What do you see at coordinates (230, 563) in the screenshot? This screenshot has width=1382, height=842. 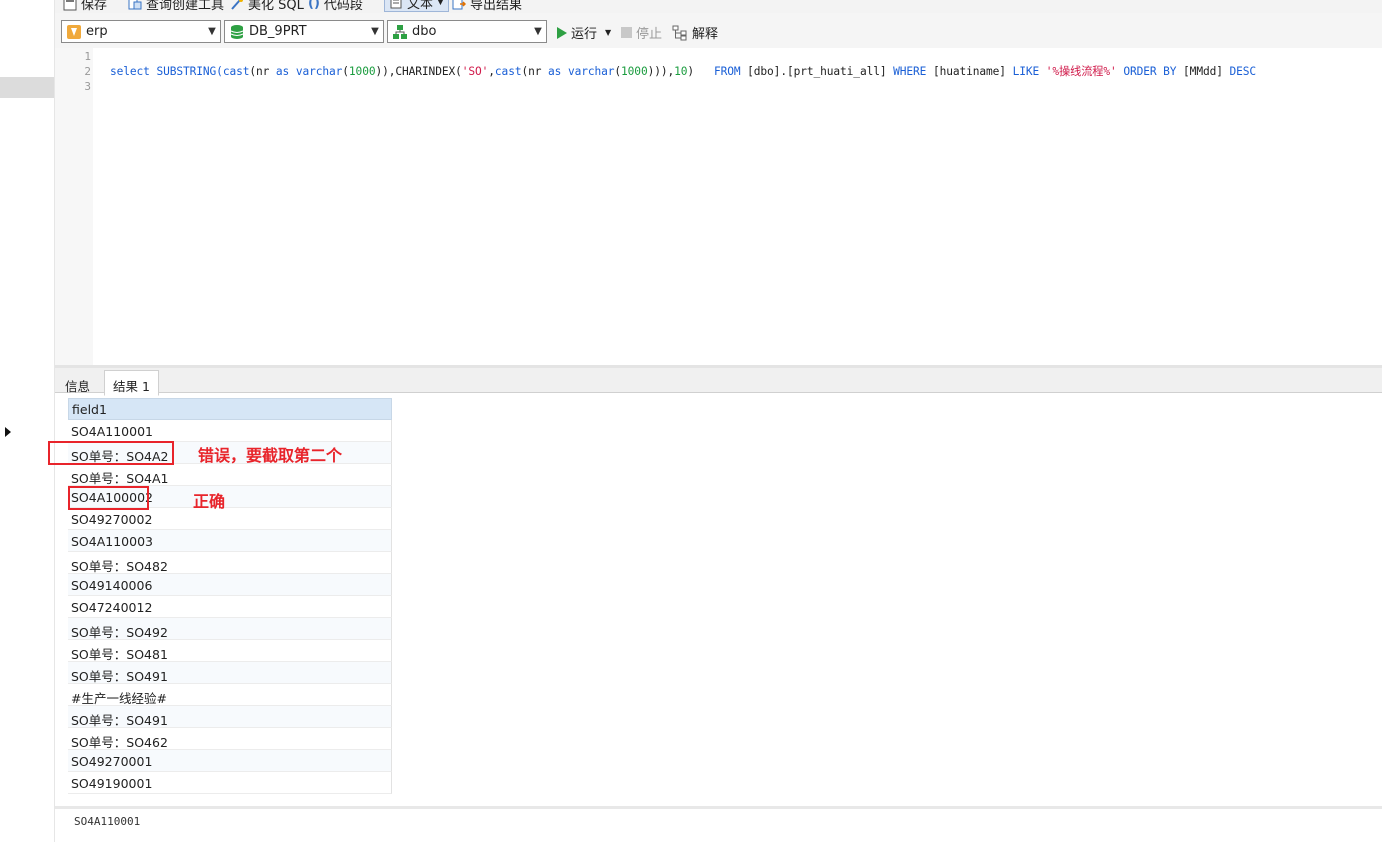 I see `table-row: SO单号：SO482` at bounding box center [230, 563].